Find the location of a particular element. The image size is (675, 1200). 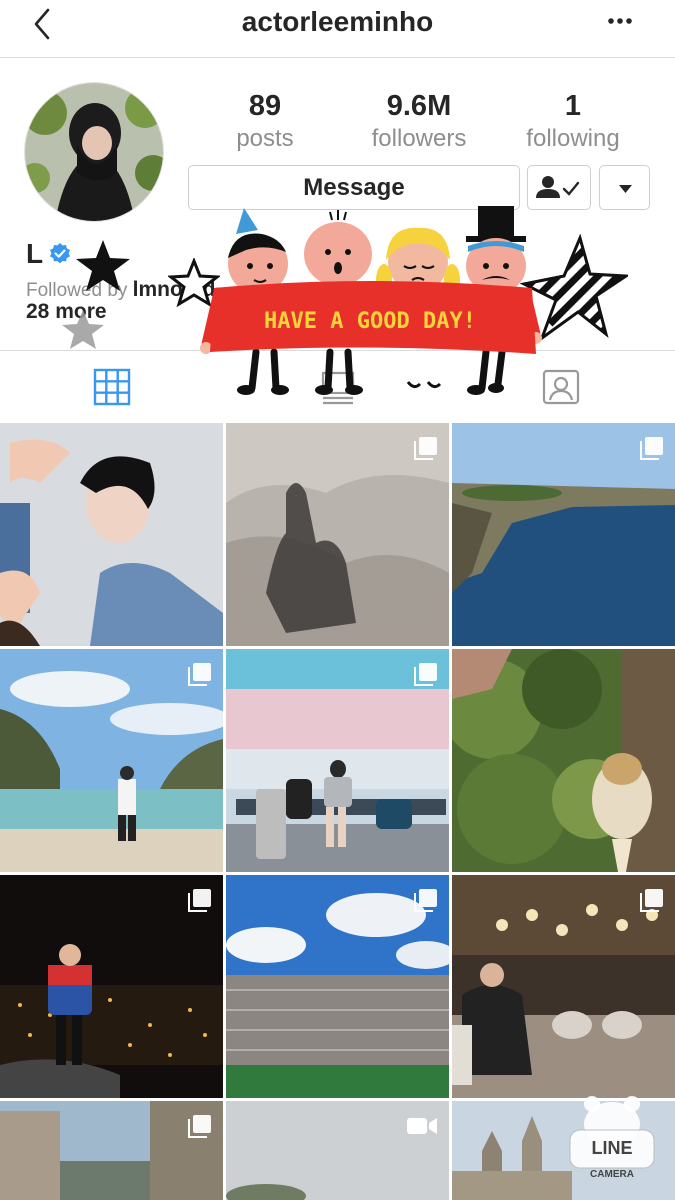

profile-username: actorleeminho is located at coordinates (337, 21).